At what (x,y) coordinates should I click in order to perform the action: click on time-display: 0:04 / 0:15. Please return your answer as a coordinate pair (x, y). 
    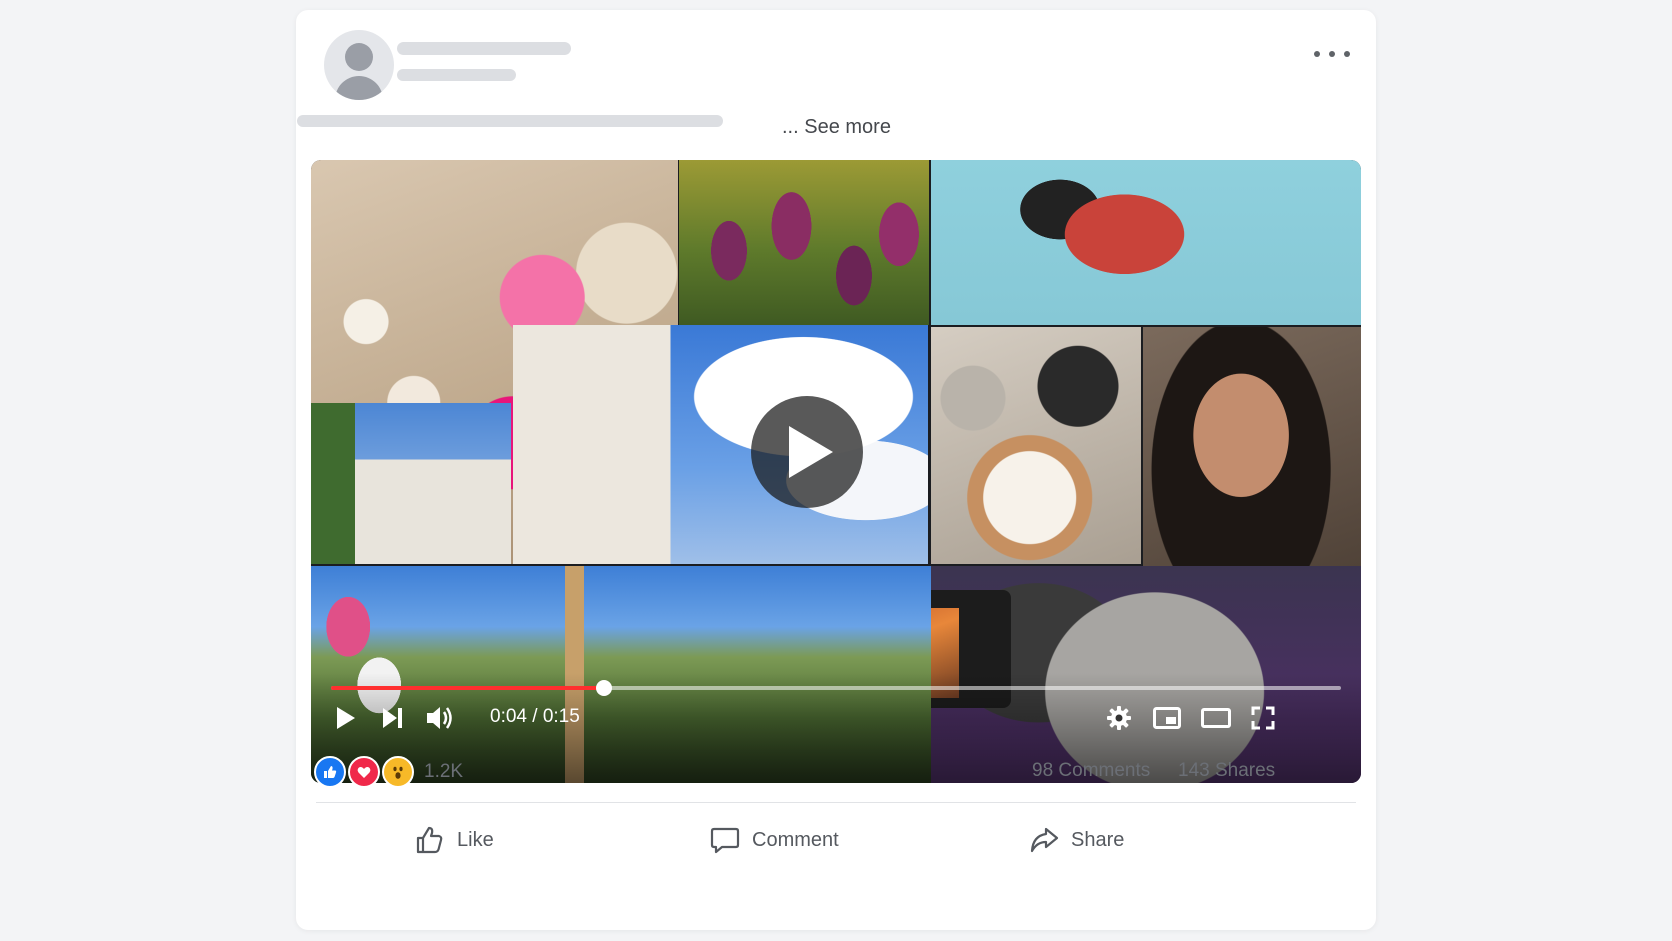
    Looking at the image, I should click on (535, 716).